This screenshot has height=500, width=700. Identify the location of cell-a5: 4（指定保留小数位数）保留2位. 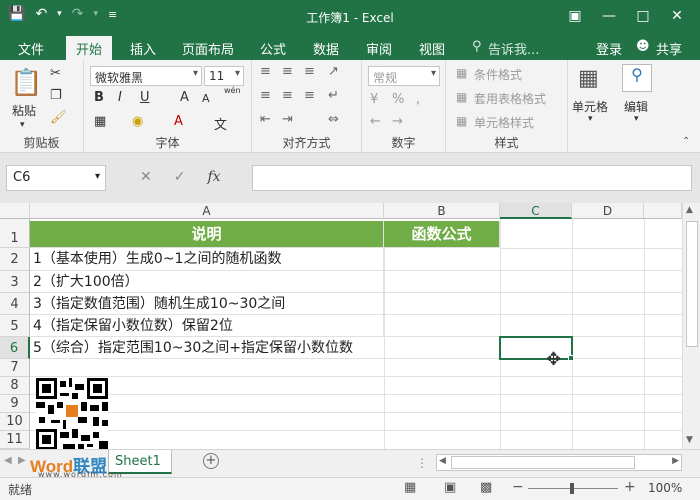
(207, 326).